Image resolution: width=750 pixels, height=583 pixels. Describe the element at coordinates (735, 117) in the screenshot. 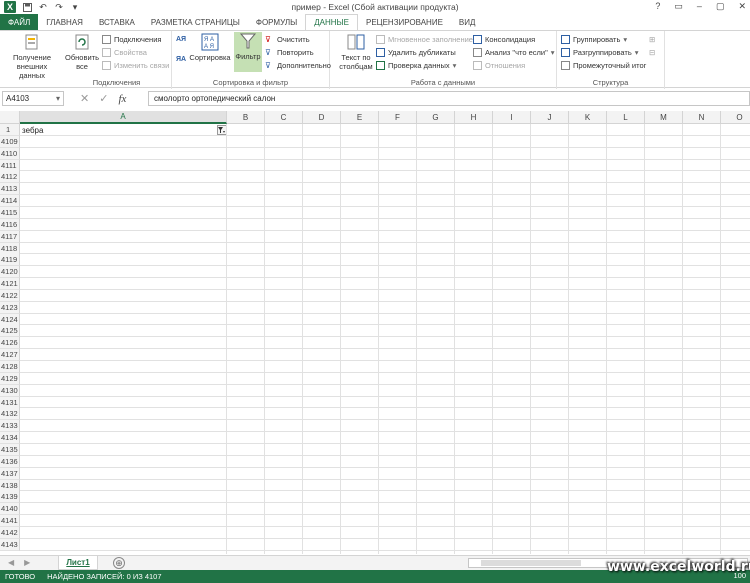

I see `column-header-o: O` at that location.